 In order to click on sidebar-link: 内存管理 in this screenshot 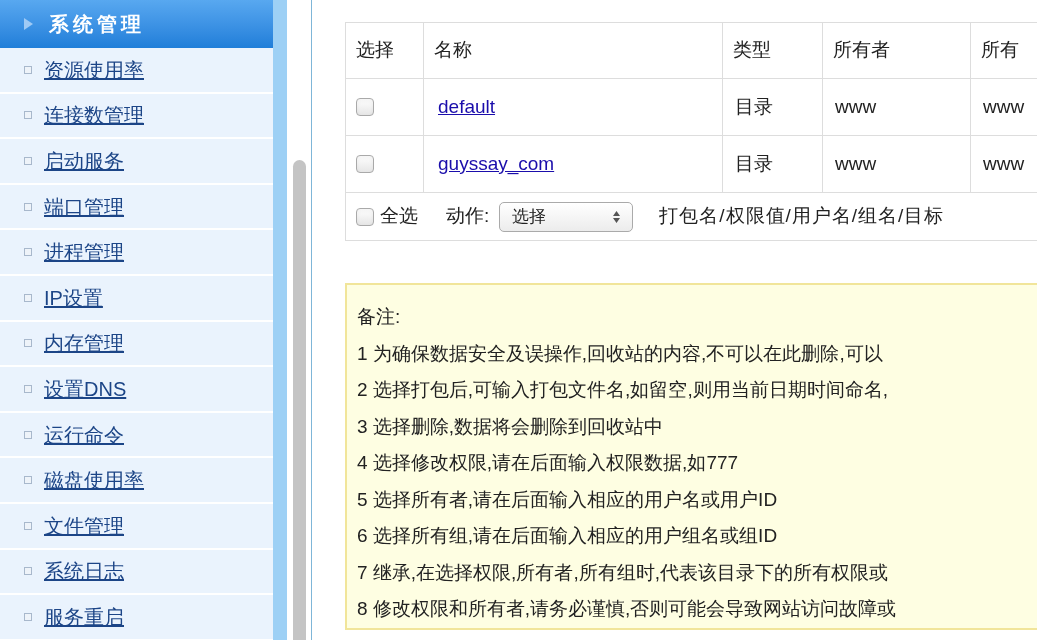, I will do `click(84, 343)`.